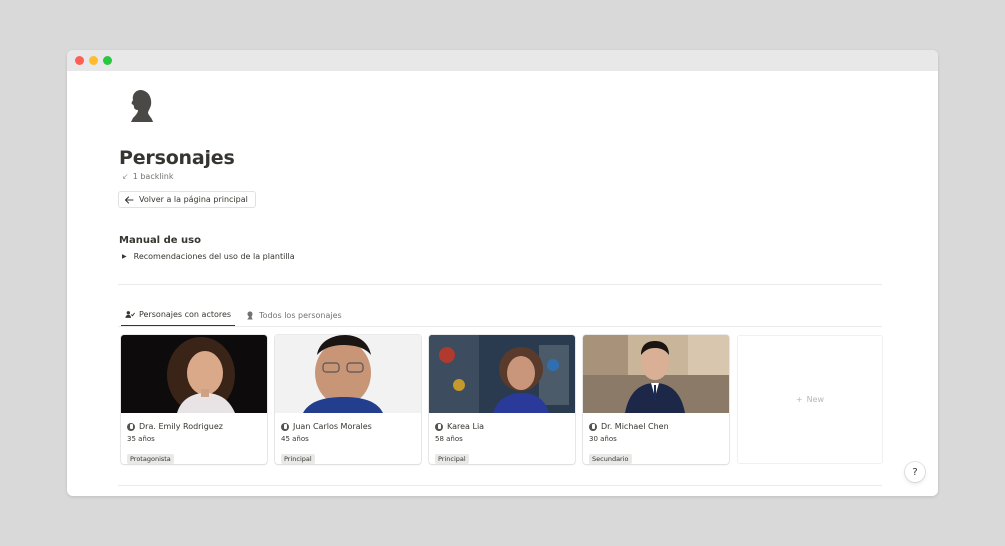  Describe the element at coordinates (181, 426) in the screenshot. I see `character-name: Dra. Emily Rodriguez` at that location.